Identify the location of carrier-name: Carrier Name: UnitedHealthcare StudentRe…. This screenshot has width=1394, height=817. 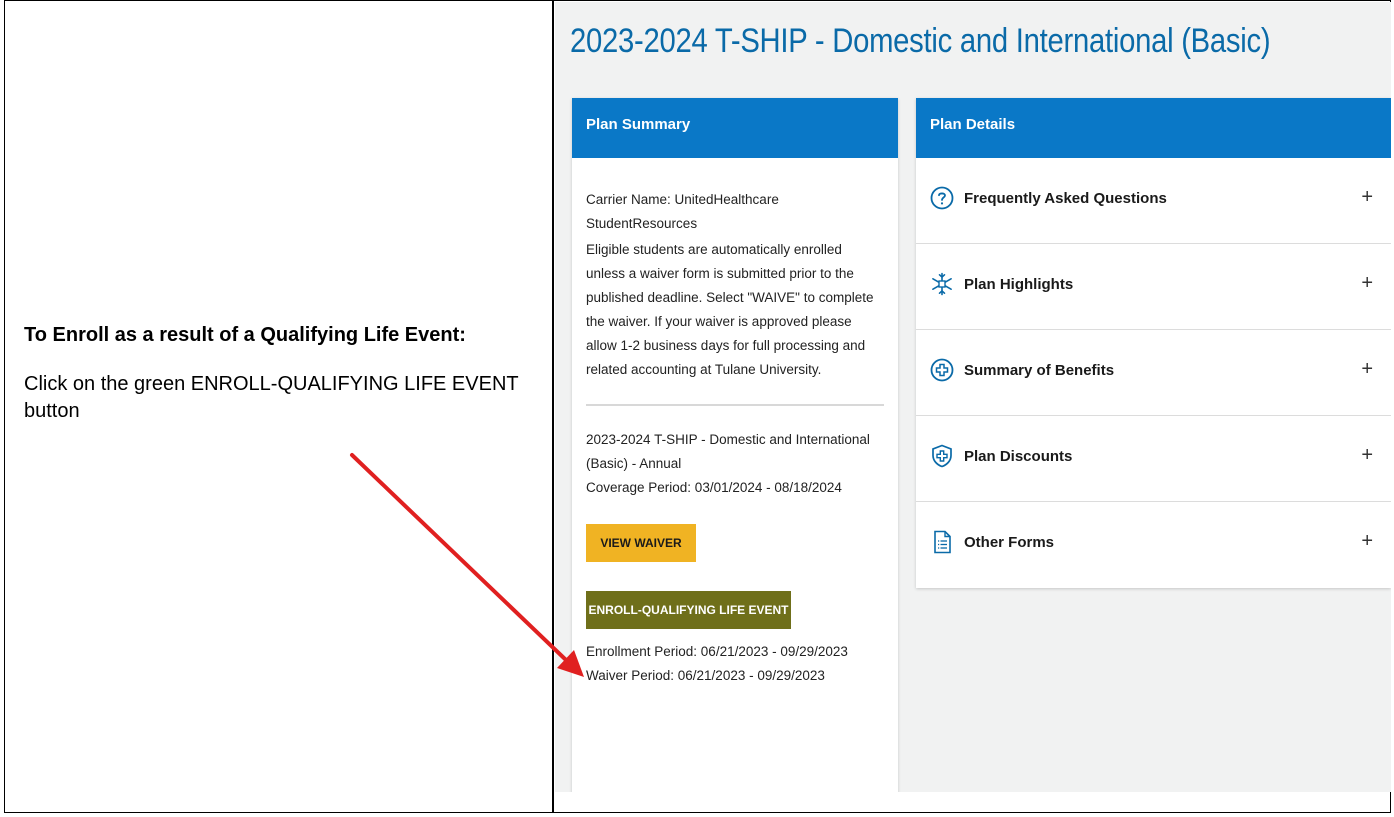
(682, 211).